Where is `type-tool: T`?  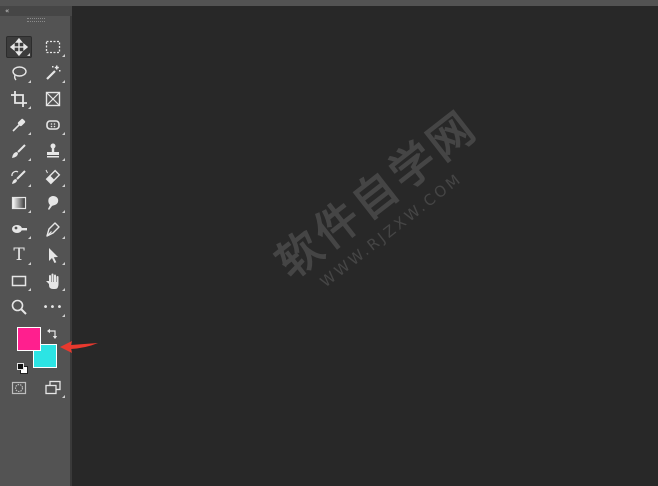 type-tool: T is located at coordinates (19, 255).